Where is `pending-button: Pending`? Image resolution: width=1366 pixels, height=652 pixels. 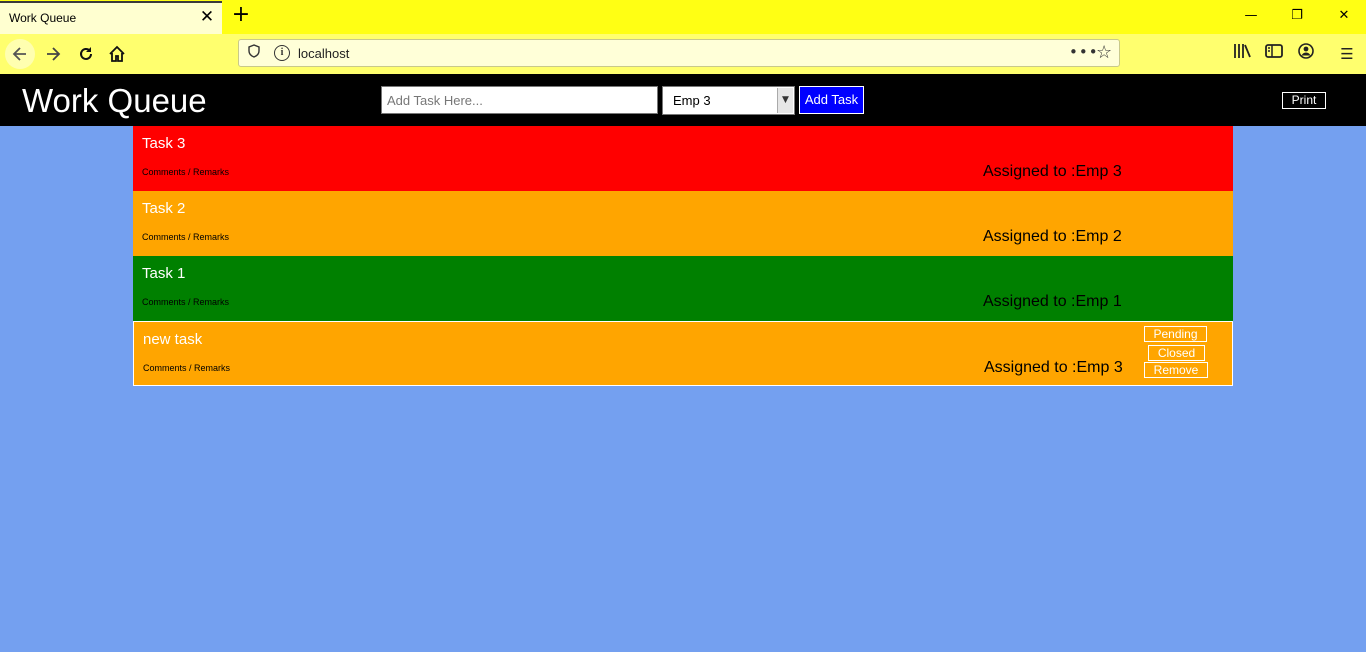
pending-button: Pending is located at coordinates (1175, 334).